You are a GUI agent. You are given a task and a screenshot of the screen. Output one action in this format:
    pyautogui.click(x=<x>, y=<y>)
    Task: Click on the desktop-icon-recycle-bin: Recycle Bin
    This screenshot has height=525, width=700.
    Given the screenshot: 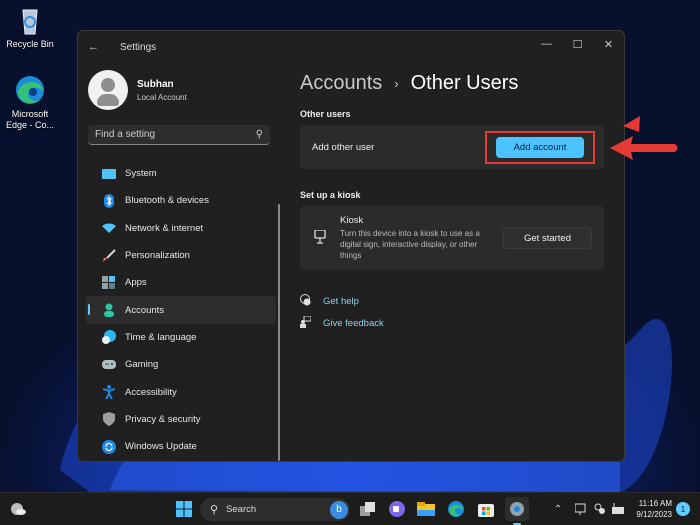 What is the action you would take?
    pyautogui.click(x=30, y=27)
    